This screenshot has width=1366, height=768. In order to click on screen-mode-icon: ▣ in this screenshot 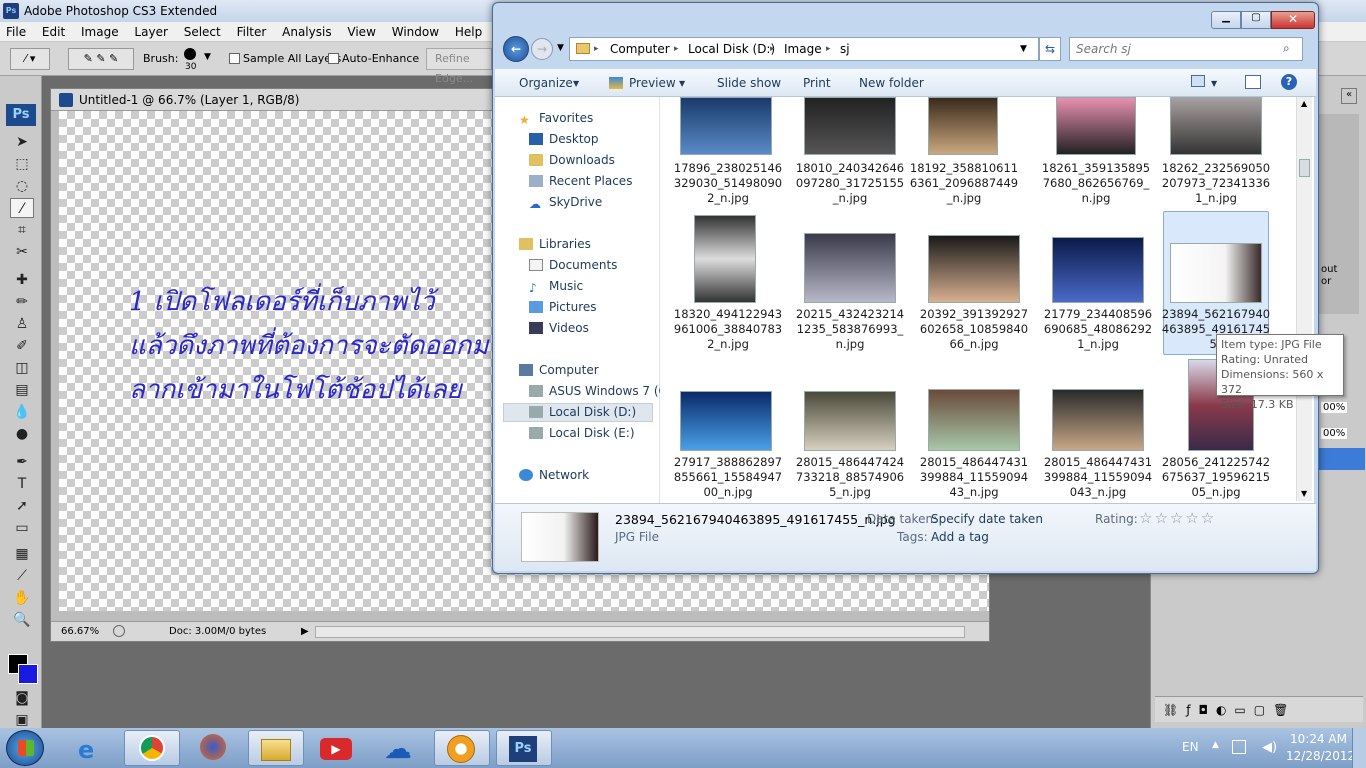, I will do `click(22, 720)`.